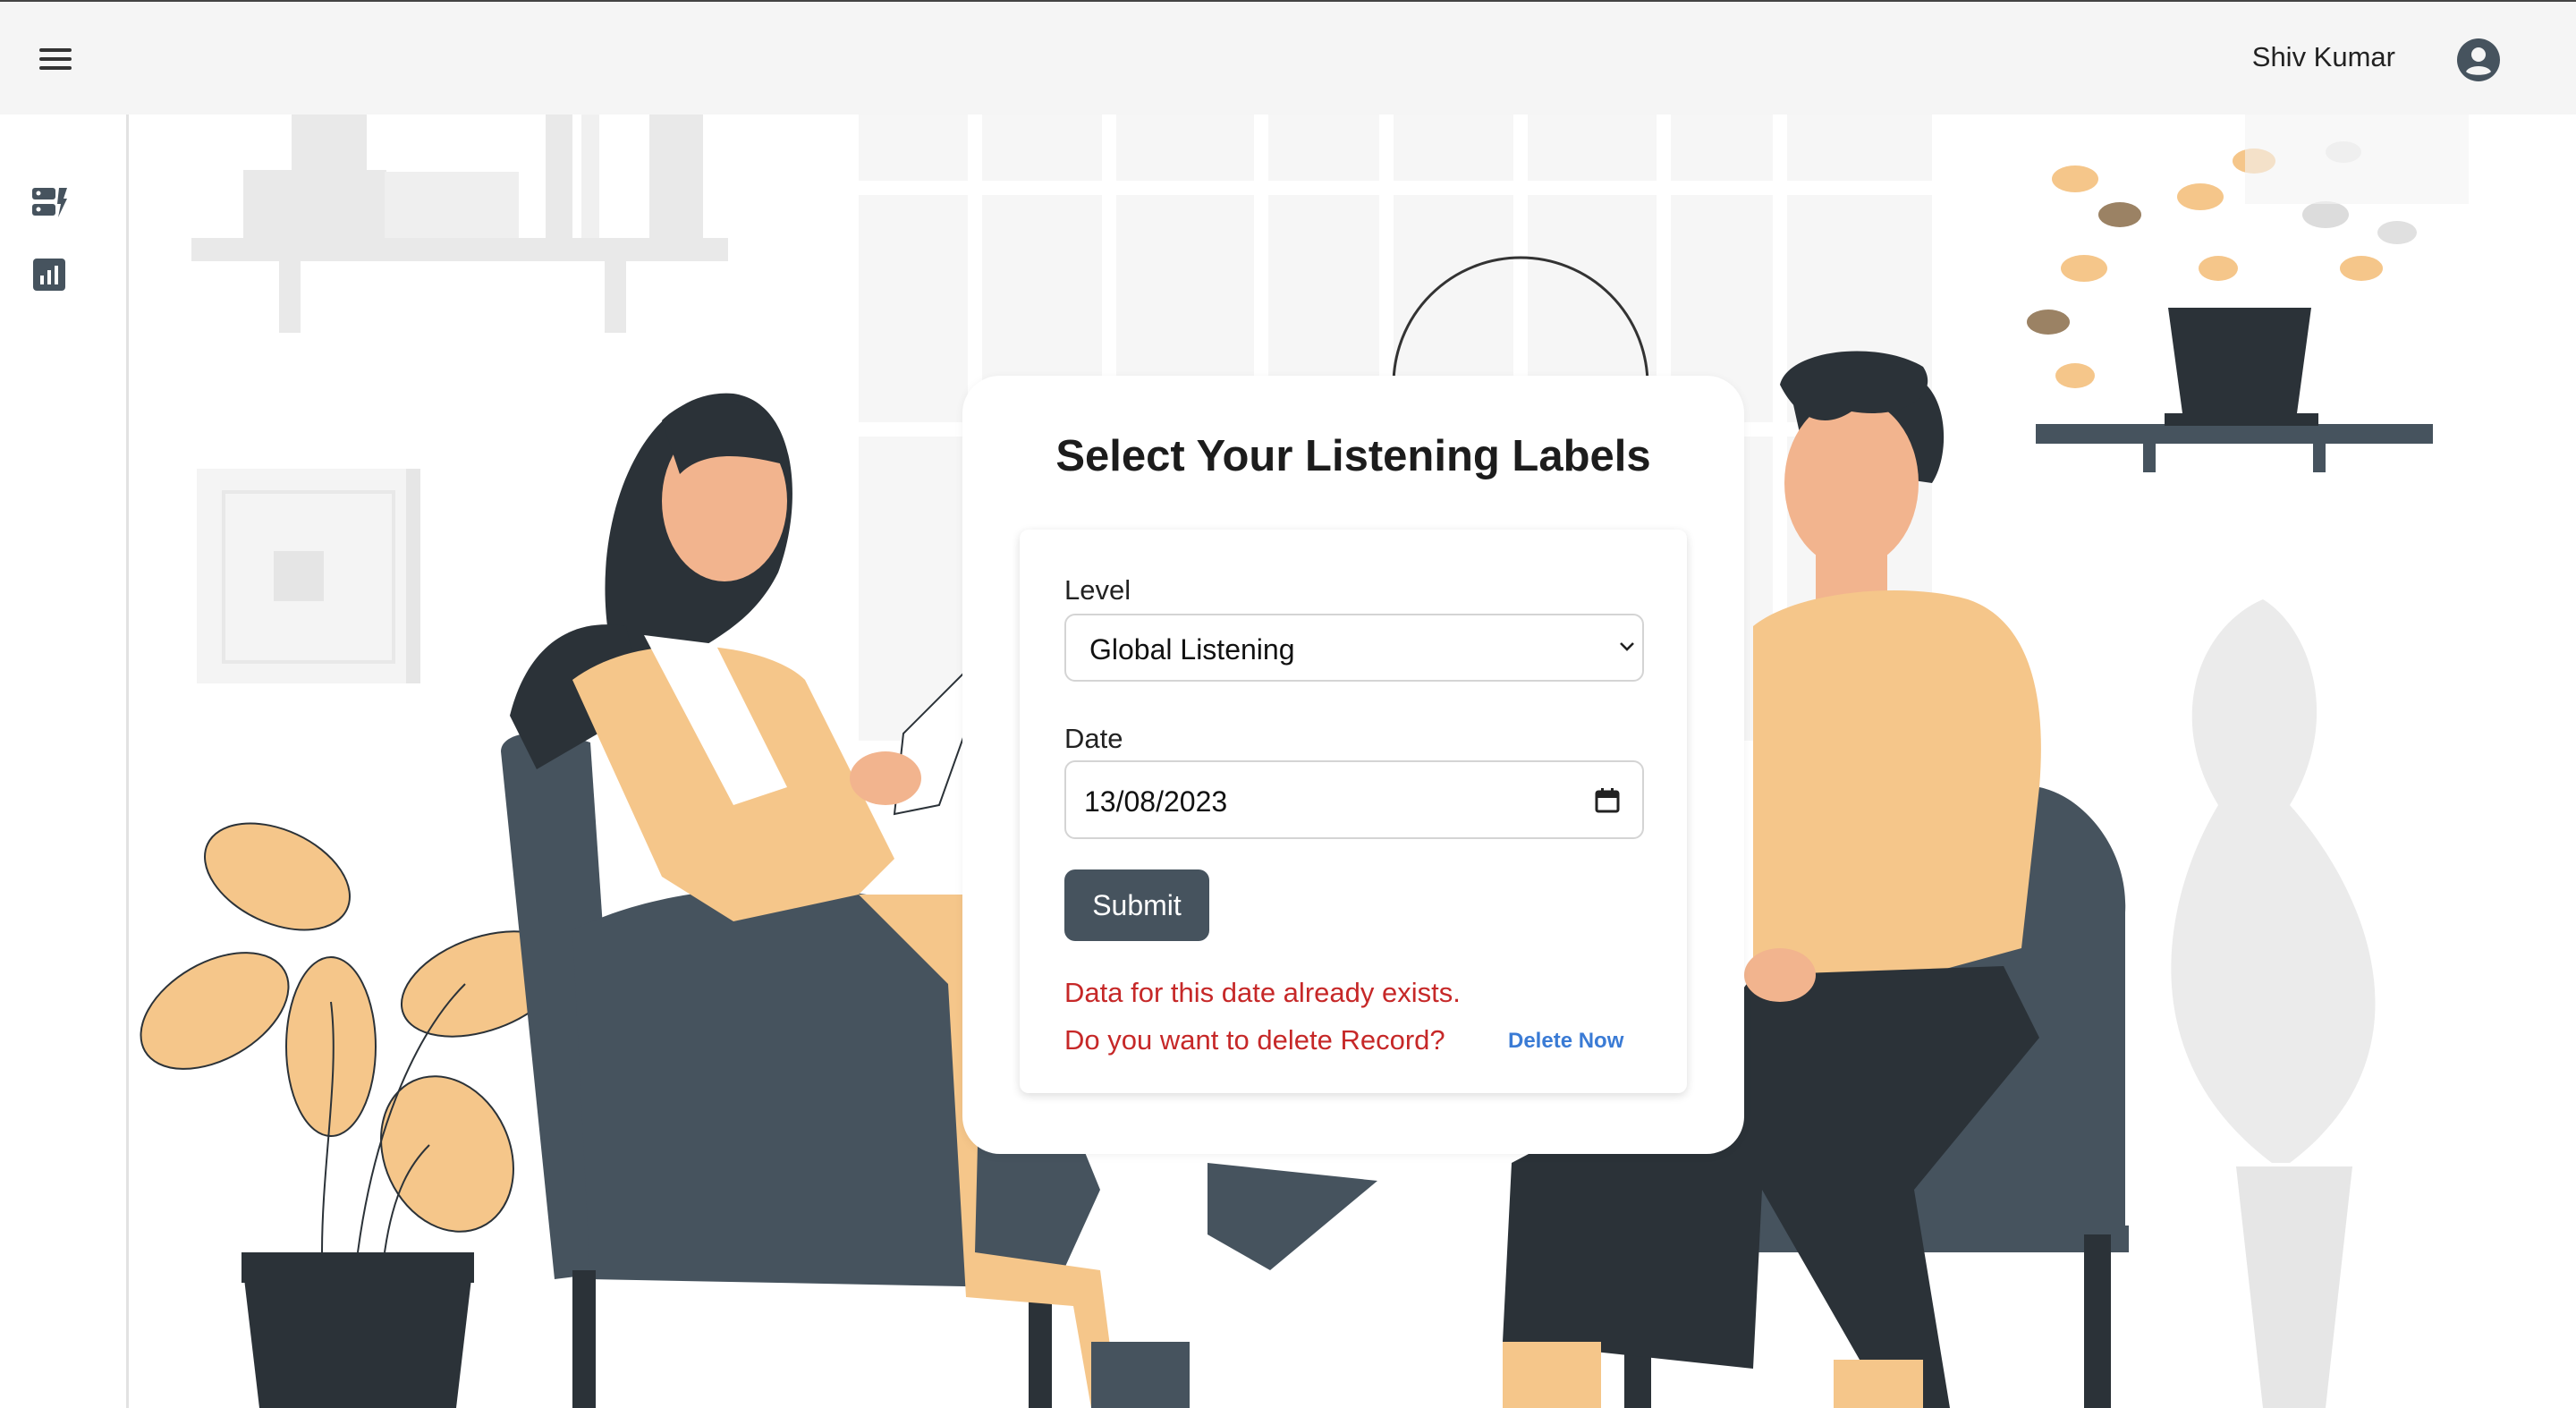 This screenshot has height=1408, width=2576. I want to click on level-select-value: Global Listening, so click(1192, 649).